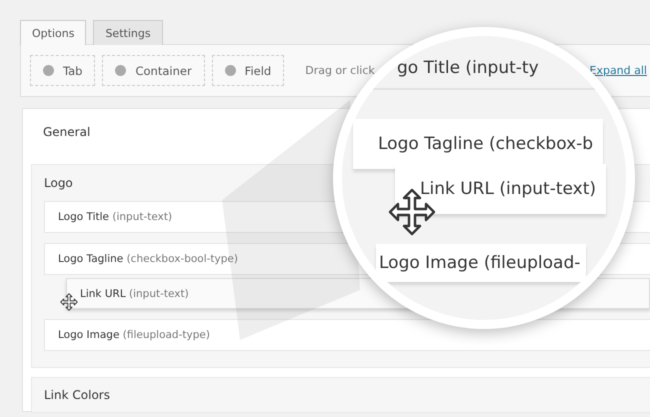 The width and height of the screenshot is (650, 417). I want to click on move-cursor-icon, so click(69, 302).